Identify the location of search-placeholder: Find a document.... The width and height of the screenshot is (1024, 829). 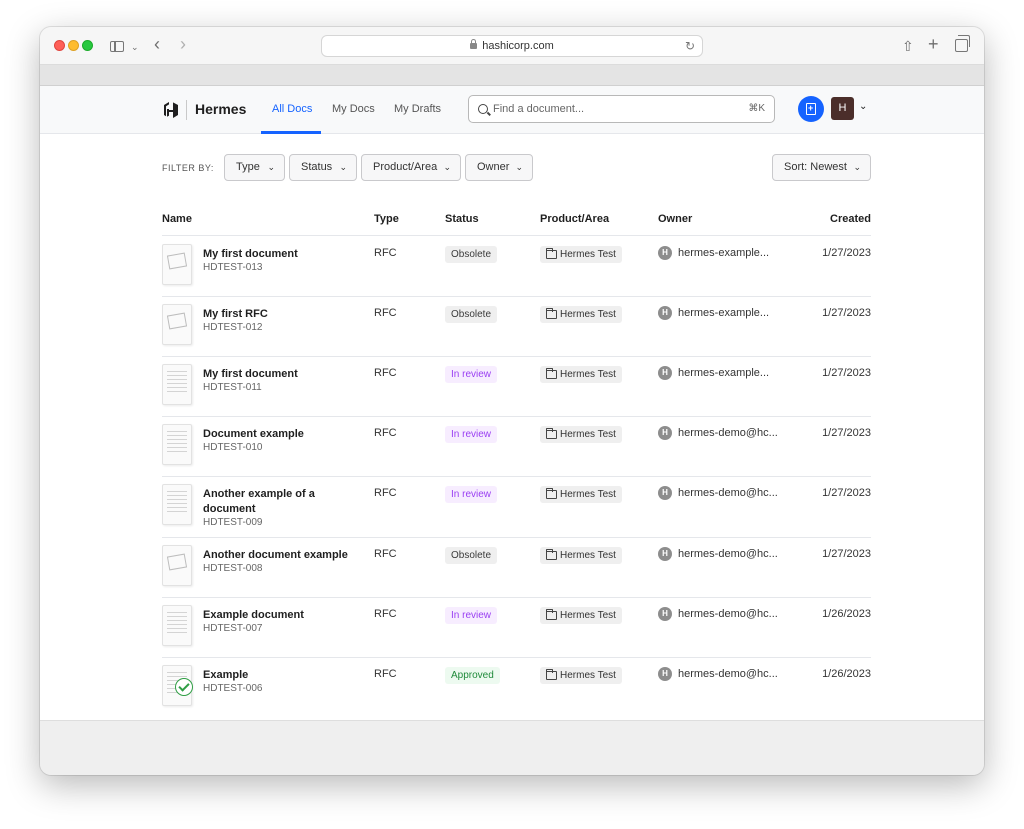
(539, 109).